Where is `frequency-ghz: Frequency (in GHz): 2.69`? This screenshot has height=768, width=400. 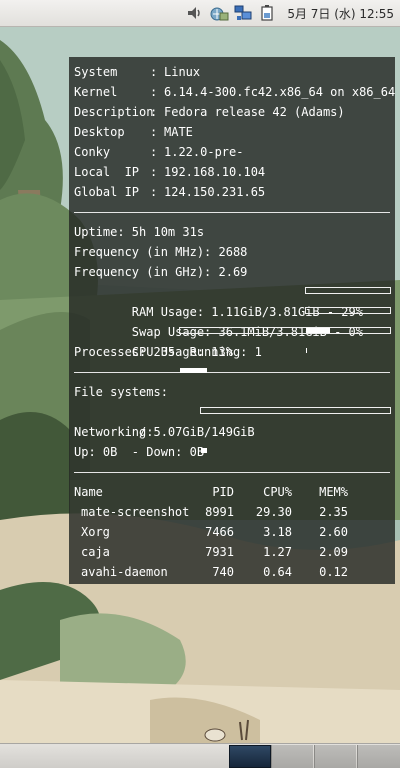
frequency-ghz: Frequency (in GHz): 2.69 is located at coordinates (161, 272).